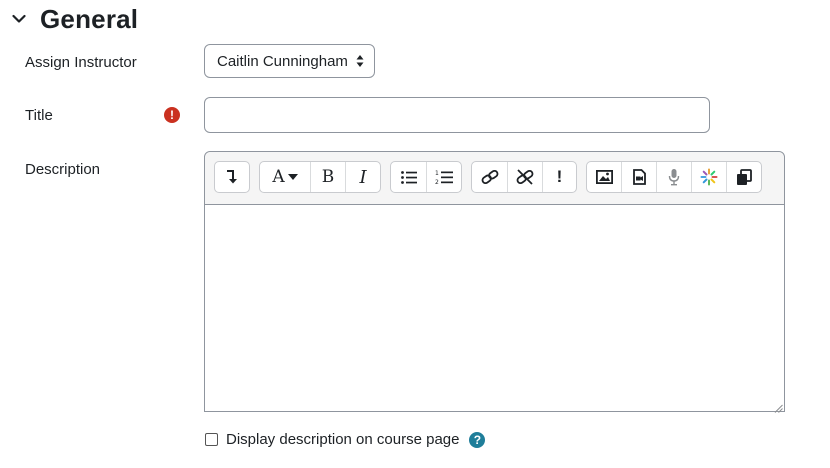 This screenshot has height=468, width=830. I want to click on editor-toolbar: A B I 12 !, so click(494, 178).